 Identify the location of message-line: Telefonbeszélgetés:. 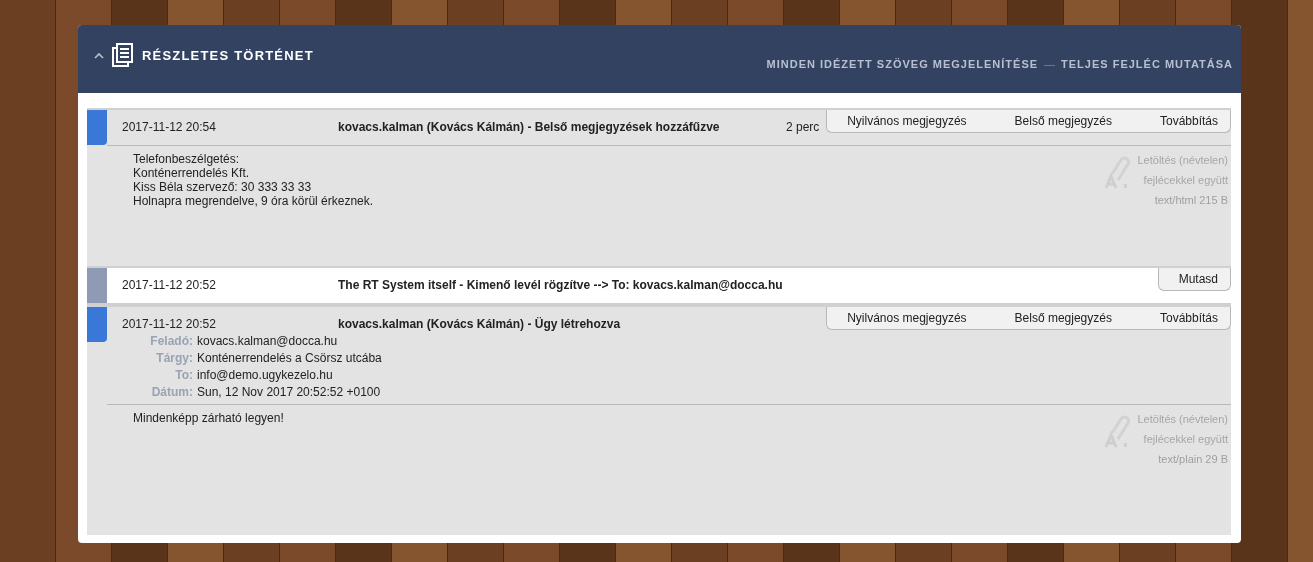
(187, 159).